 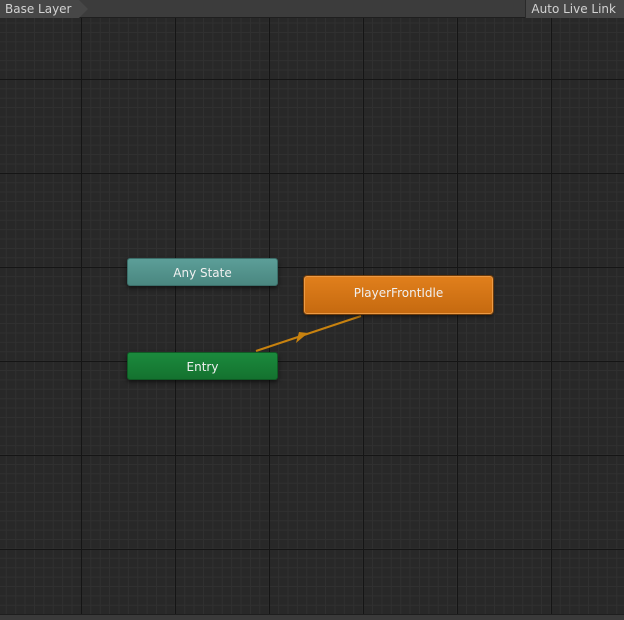 I want to click on auto-live-link-button: Auto Live Link, so click(x=574, y=9).